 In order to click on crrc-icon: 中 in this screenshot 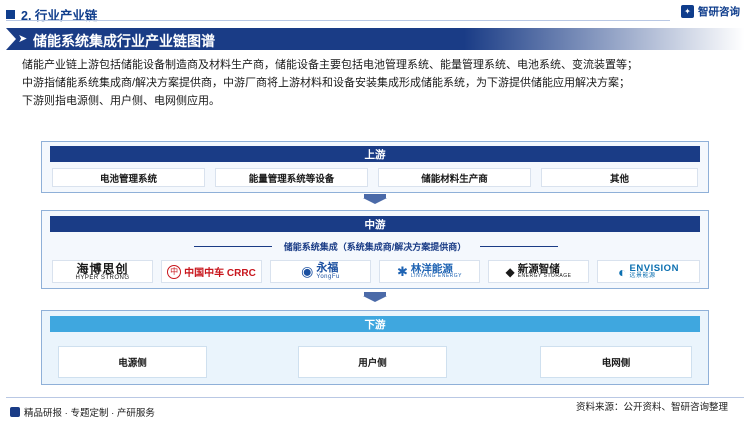, I will do `click(174, 271)`.